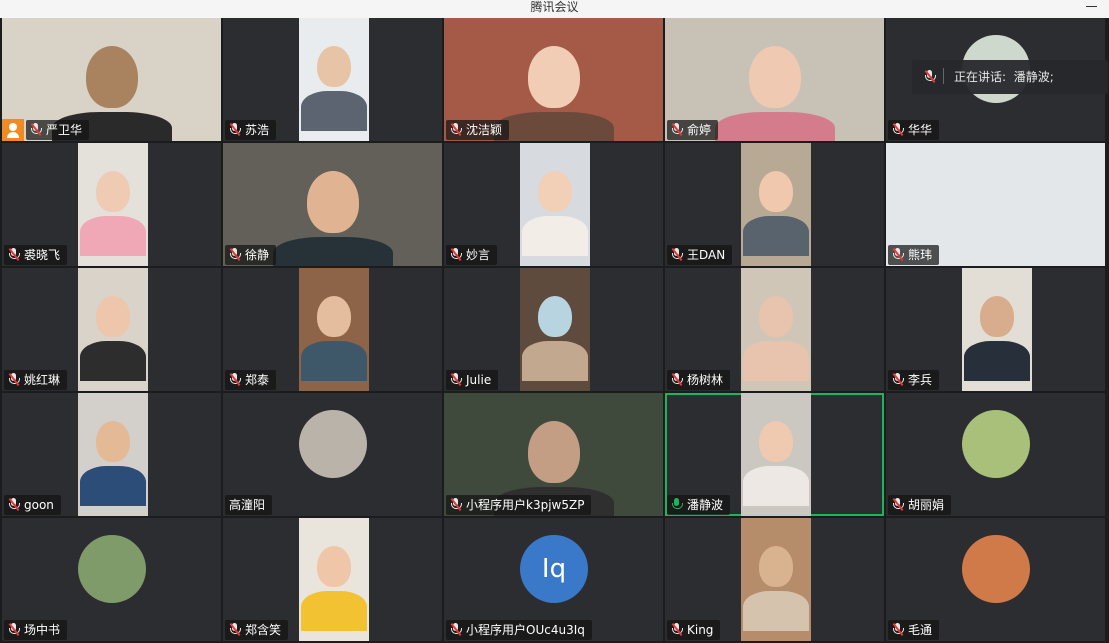 This screenshot has width=1109, height=643. Describe the element at coordinates (249, 505) in the screenshot. I see `participant-name-label: 高潼阳` at that location.